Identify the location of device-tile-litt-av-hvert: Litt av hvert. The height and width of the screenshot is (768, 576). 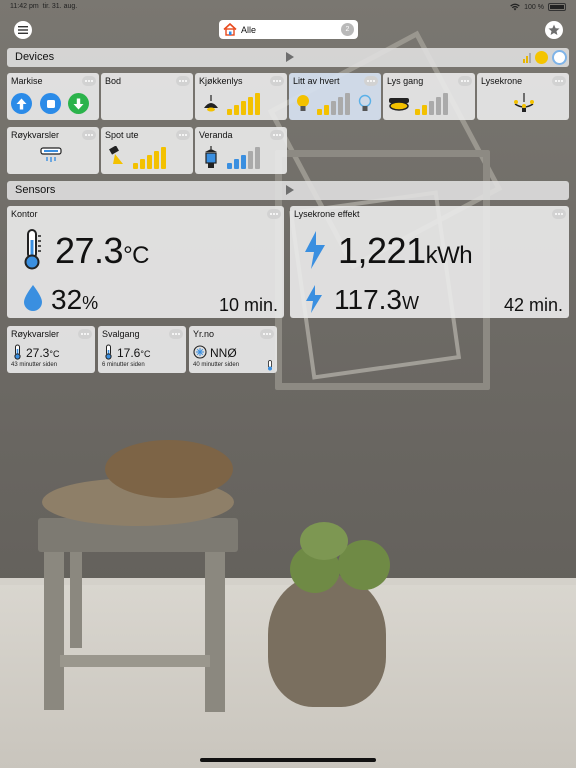
(335, 96).